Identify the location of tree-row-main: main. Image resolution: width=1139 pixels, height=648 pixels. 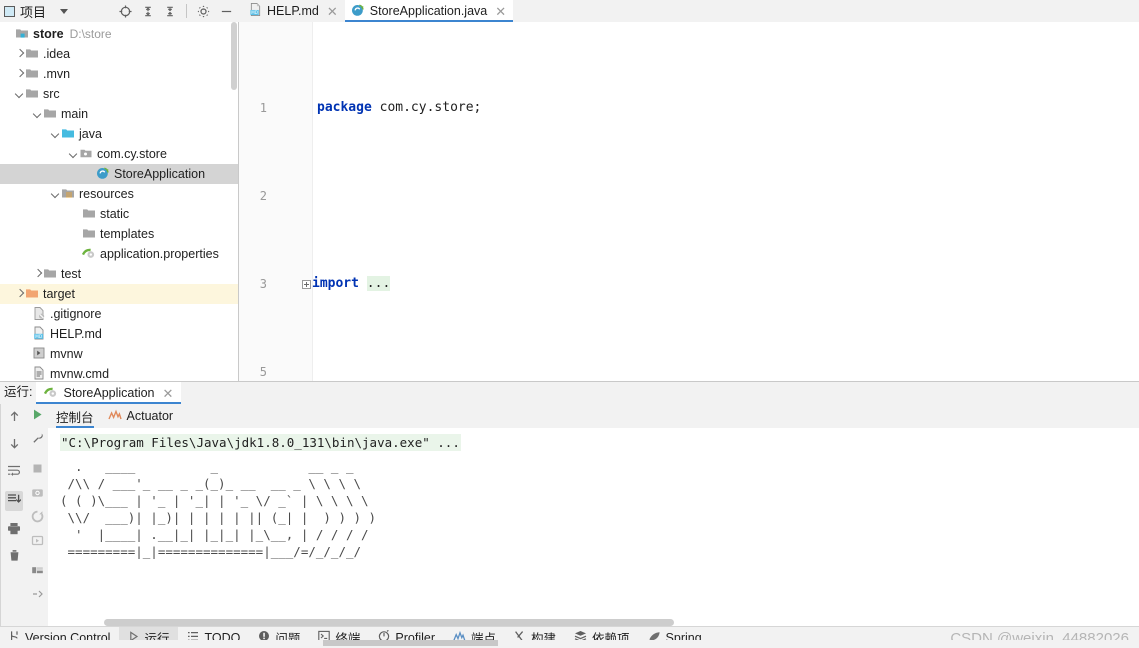
(119, 114).